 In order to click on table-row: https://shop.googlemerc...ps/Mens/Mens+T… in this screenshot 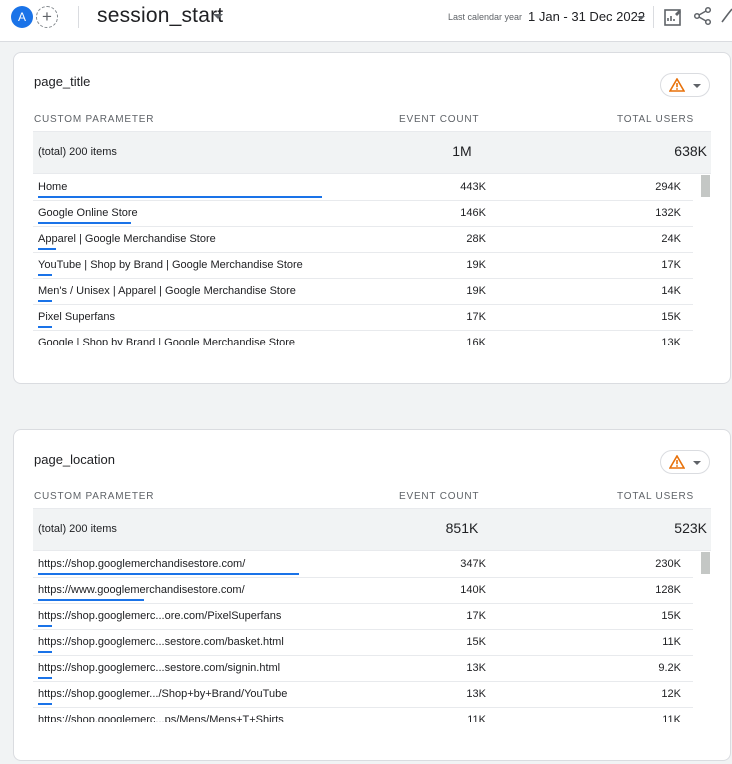, I will do `click(363, 715)`.